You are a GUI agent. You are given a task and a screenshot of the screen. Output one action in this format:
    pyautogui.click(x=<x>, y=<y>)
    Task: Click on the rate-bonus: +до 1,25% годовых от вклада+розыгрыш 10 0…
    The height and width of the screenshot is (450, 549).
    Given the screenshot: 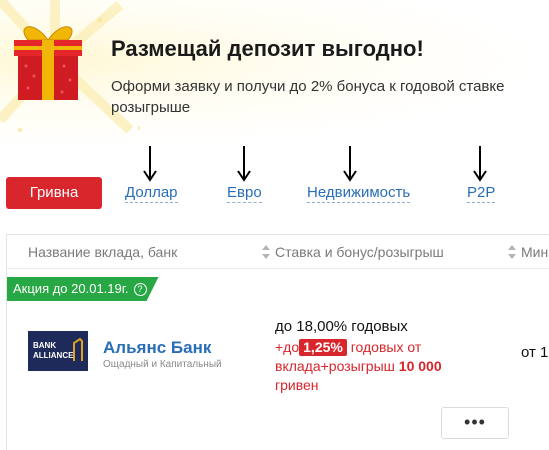 What is the action you would take?
    pyautogui.click(x=375, y=366)
    